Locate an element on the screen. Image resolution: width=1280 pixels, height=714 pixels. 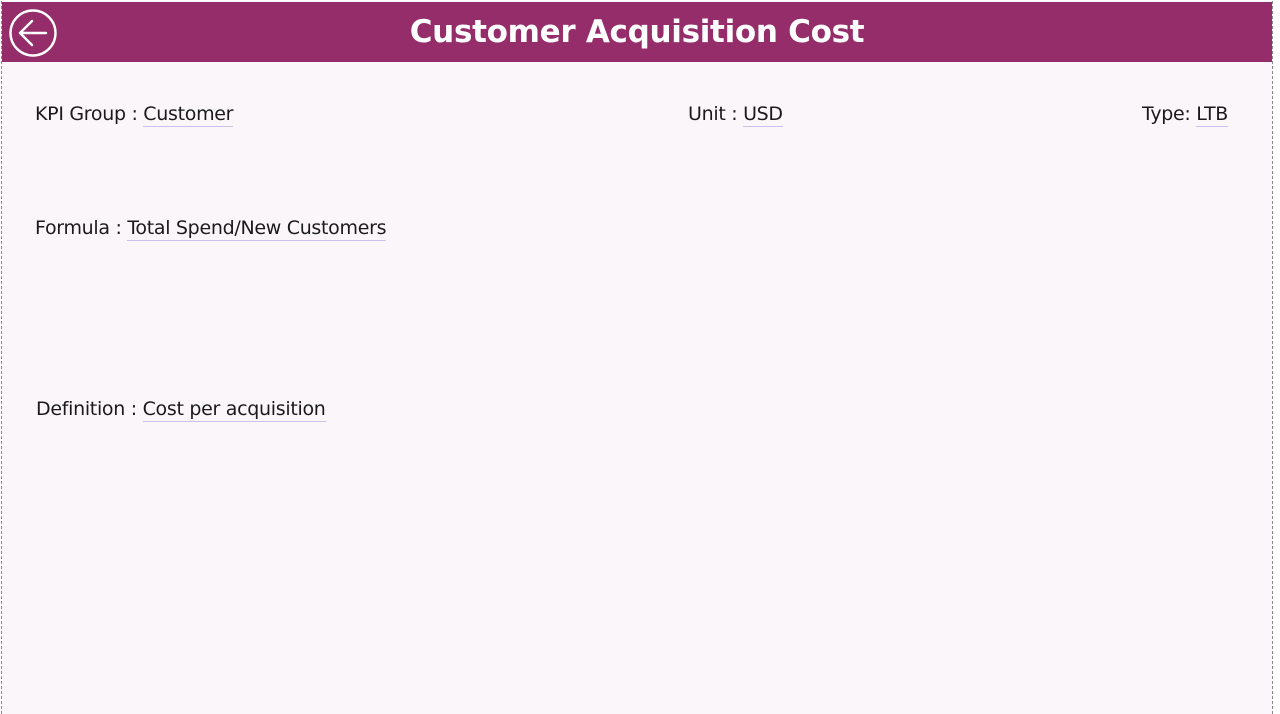
type-value: LTB is located at coordinates (1212, 115).